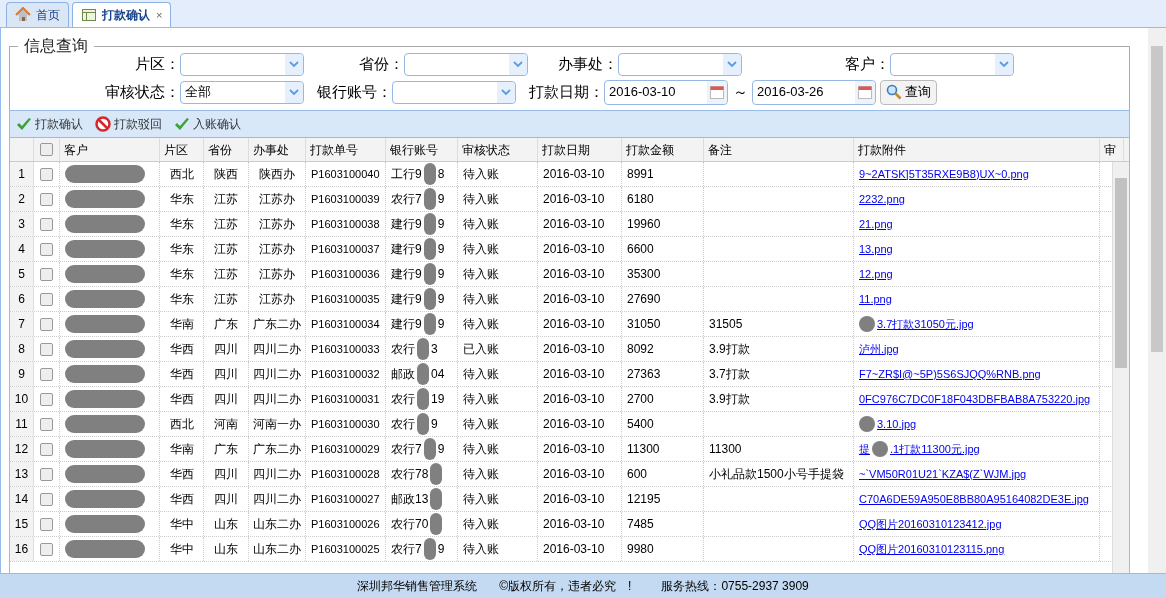  I want to click on field-label: 审核状态：, so click(142, 91).